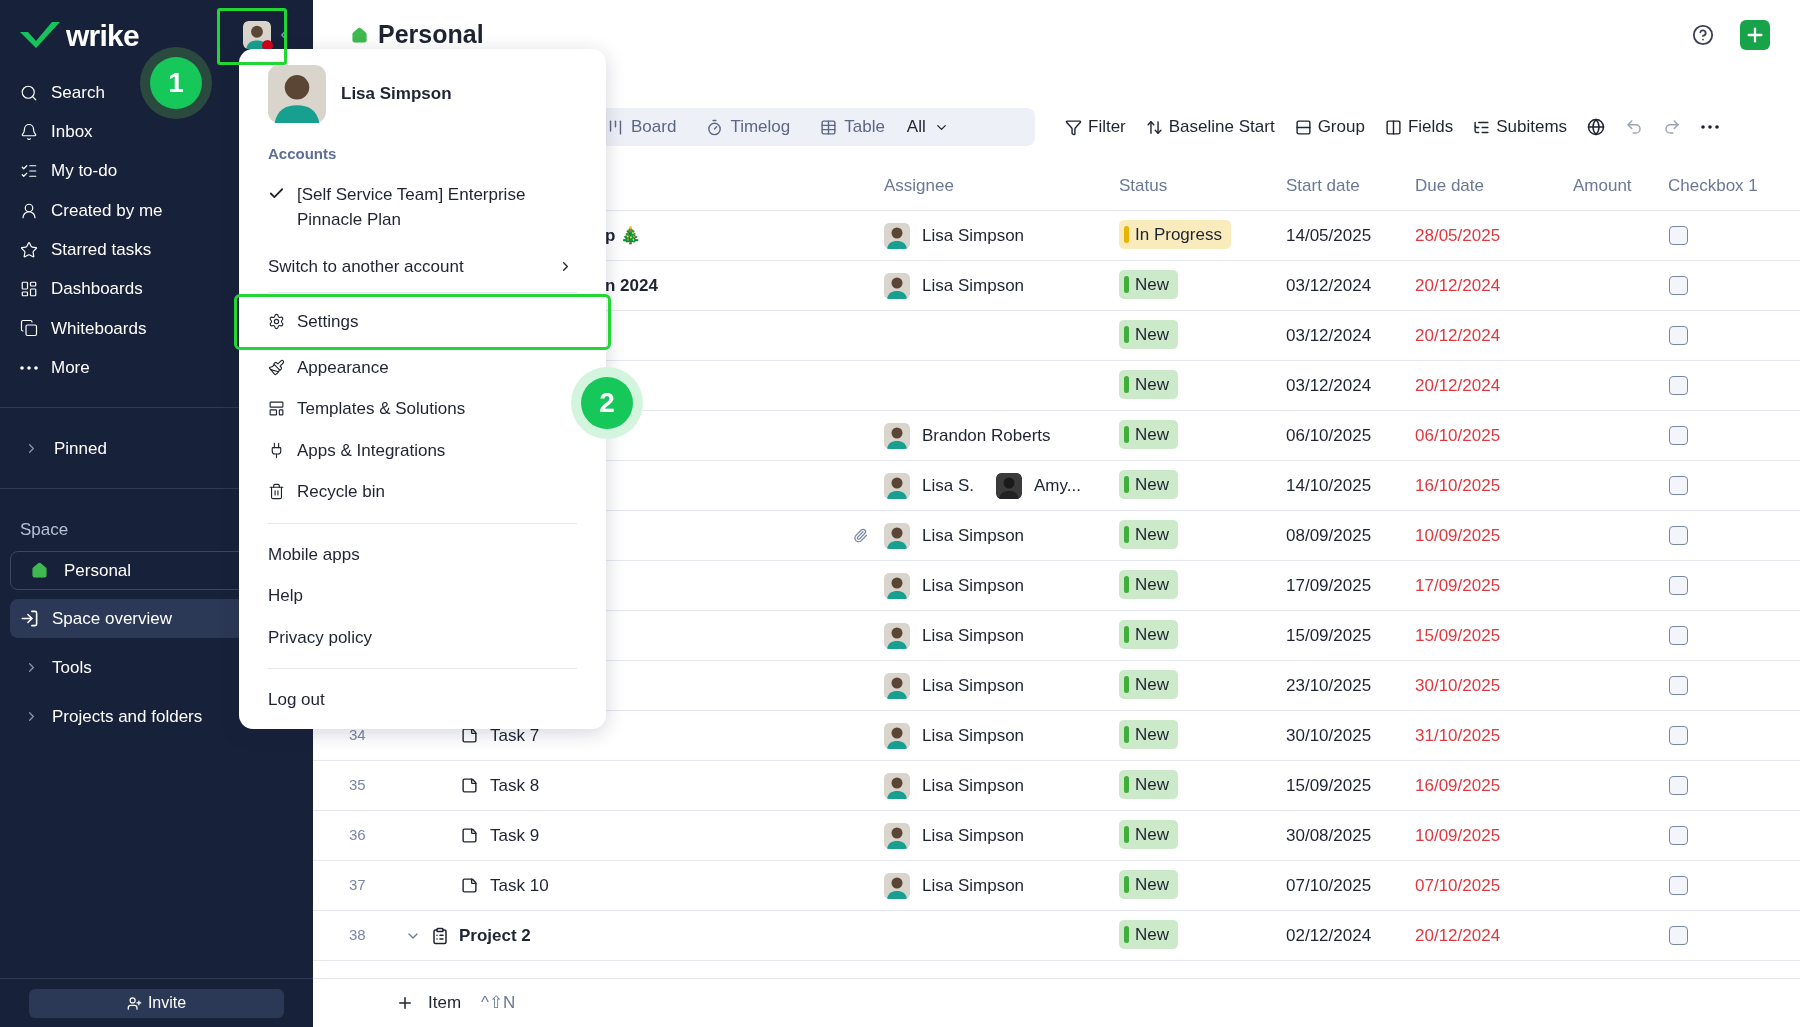  I want to click on start-date: 08/09/2025, so click(1329, 535).